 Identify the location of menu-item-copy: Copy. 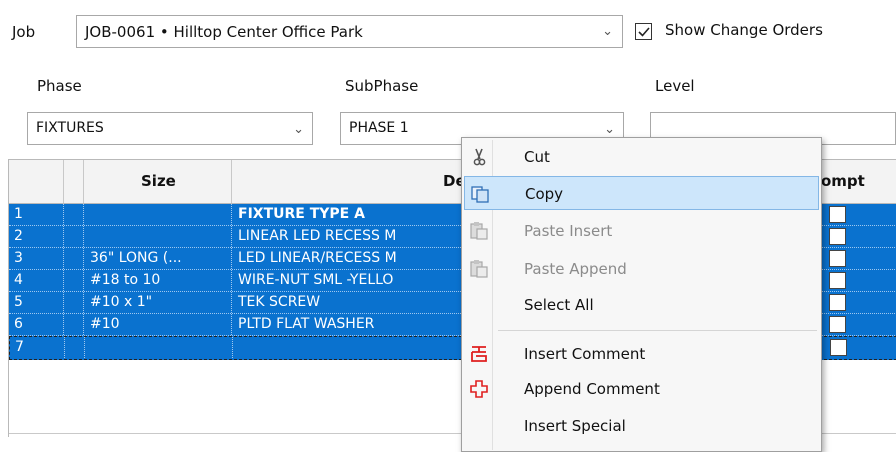
(641, 193).